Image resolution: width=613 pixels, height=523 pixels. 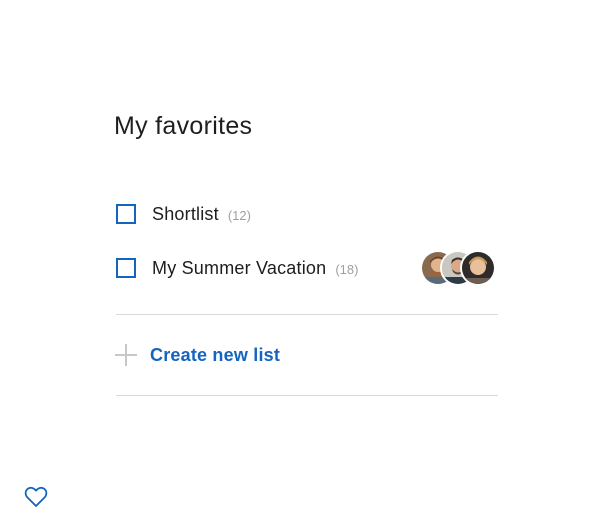 What do you see at coordinates (36, 497) in the screenshot?
I see `heart-icon` at bounding box center [36, 497].